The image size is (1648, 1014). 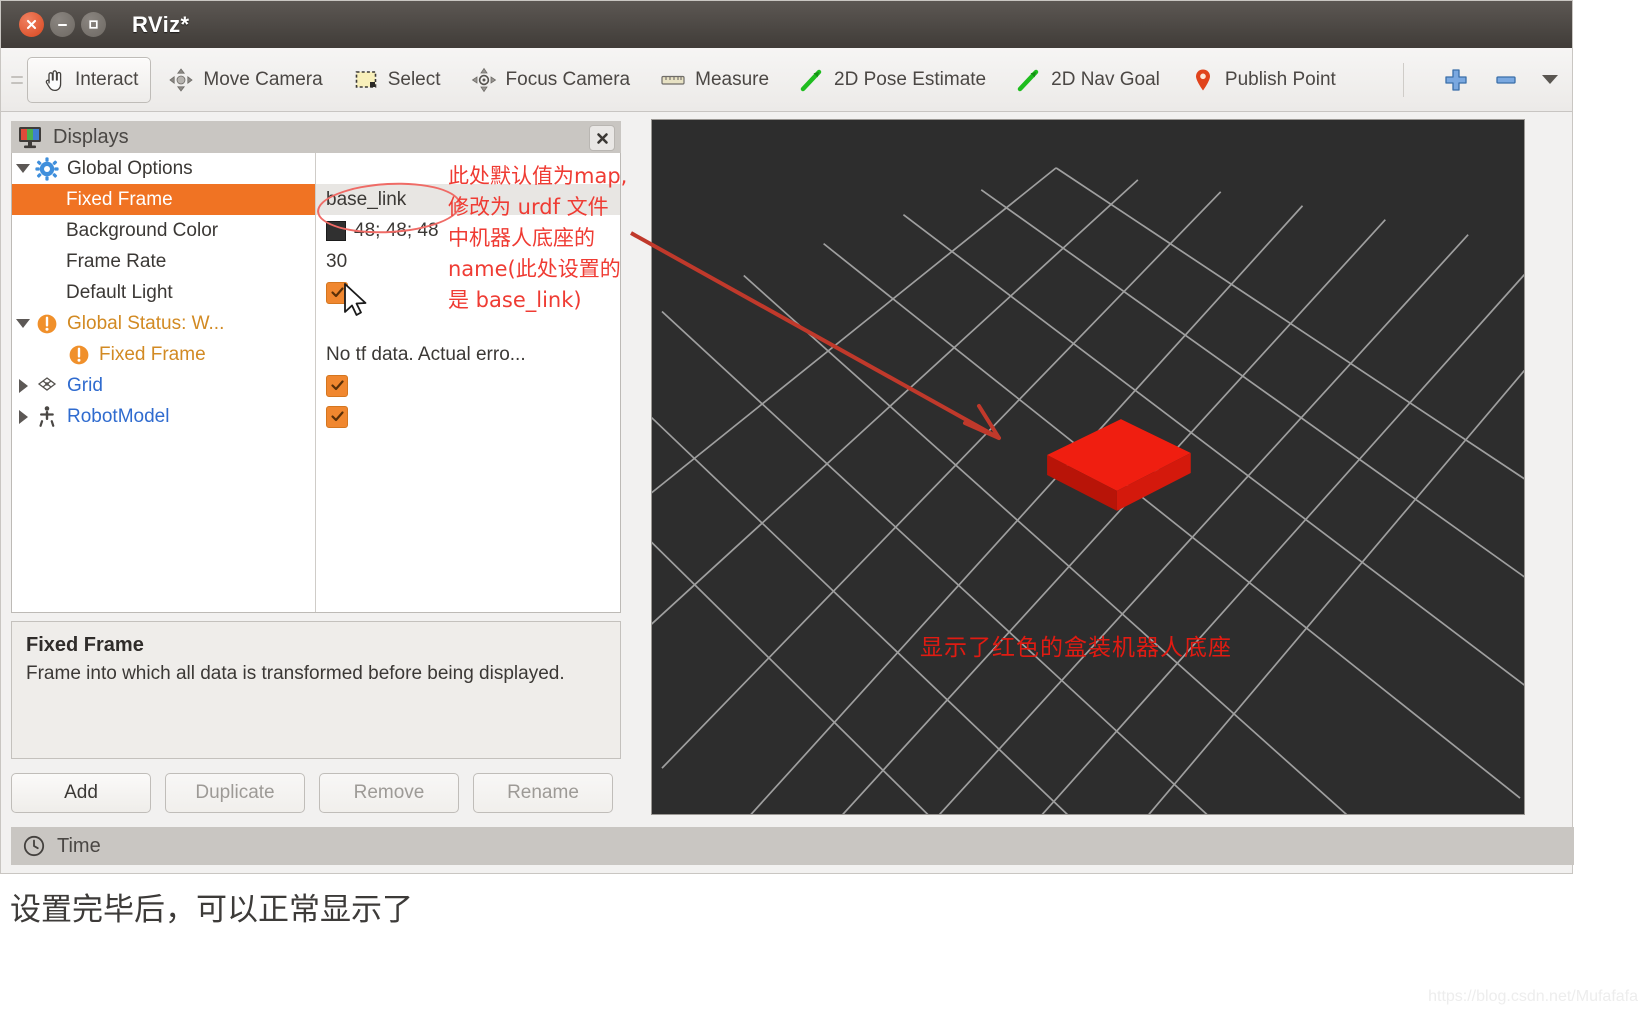 I want to click on tool-2d-pose-estimate-label: 2D Pose Estimate, so click(x=910, y=79).